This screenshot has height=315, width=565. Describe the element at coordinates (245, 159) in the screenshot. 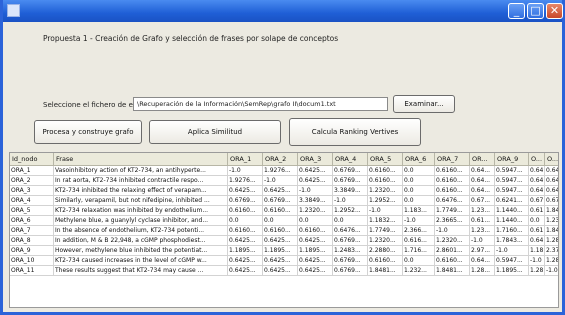

I see `column-header: ORA_1` at that location.